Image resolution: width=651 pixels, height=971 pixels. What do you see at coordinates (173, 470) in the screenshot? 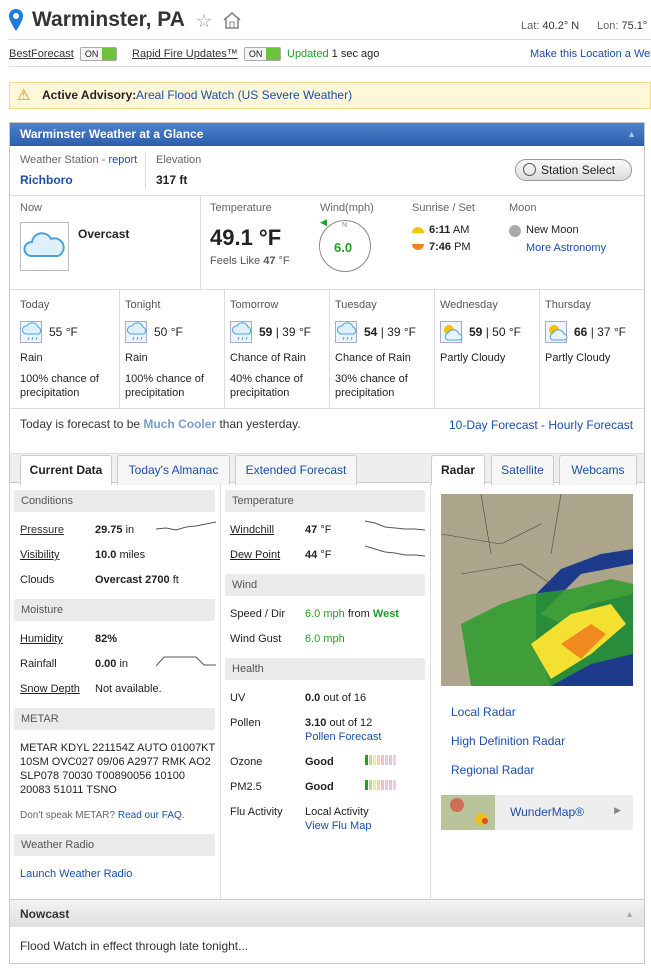
I see `tab-todays-almanac: Today's Almanac` at bounding box center [173, 470].